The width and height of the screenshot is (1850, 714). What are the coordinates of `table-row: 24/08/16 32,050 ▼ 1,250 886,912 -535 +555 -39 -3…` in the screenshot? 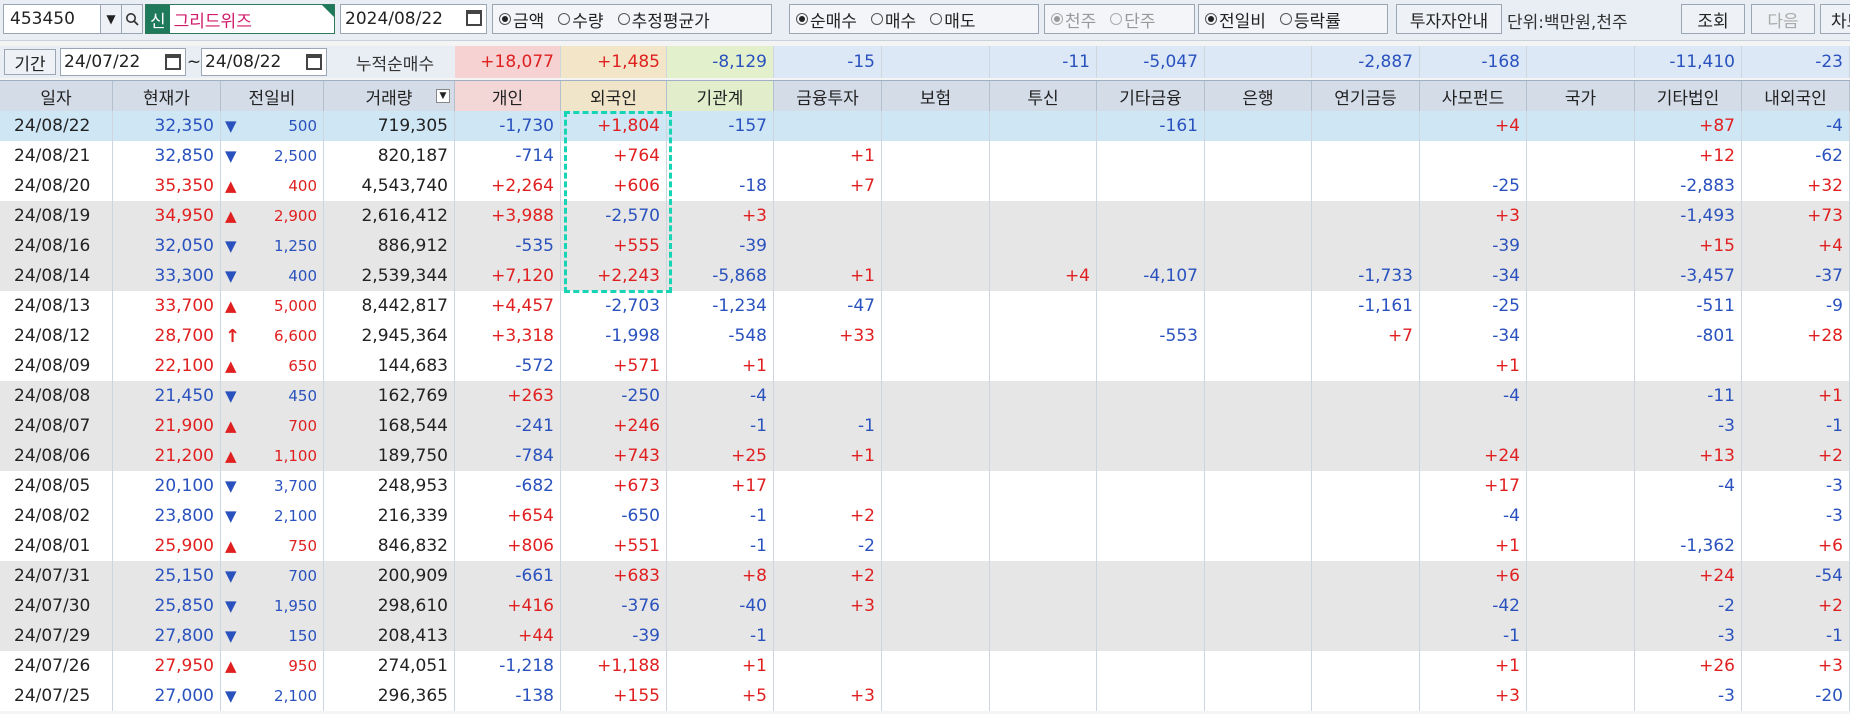 It's located at (925, 246).